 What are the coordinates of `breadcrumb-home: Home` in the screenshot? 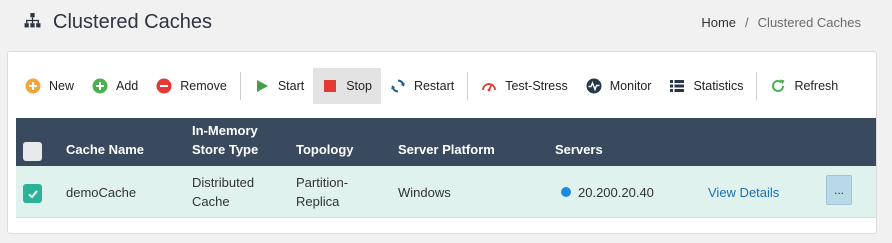 It's located at (718, 22).